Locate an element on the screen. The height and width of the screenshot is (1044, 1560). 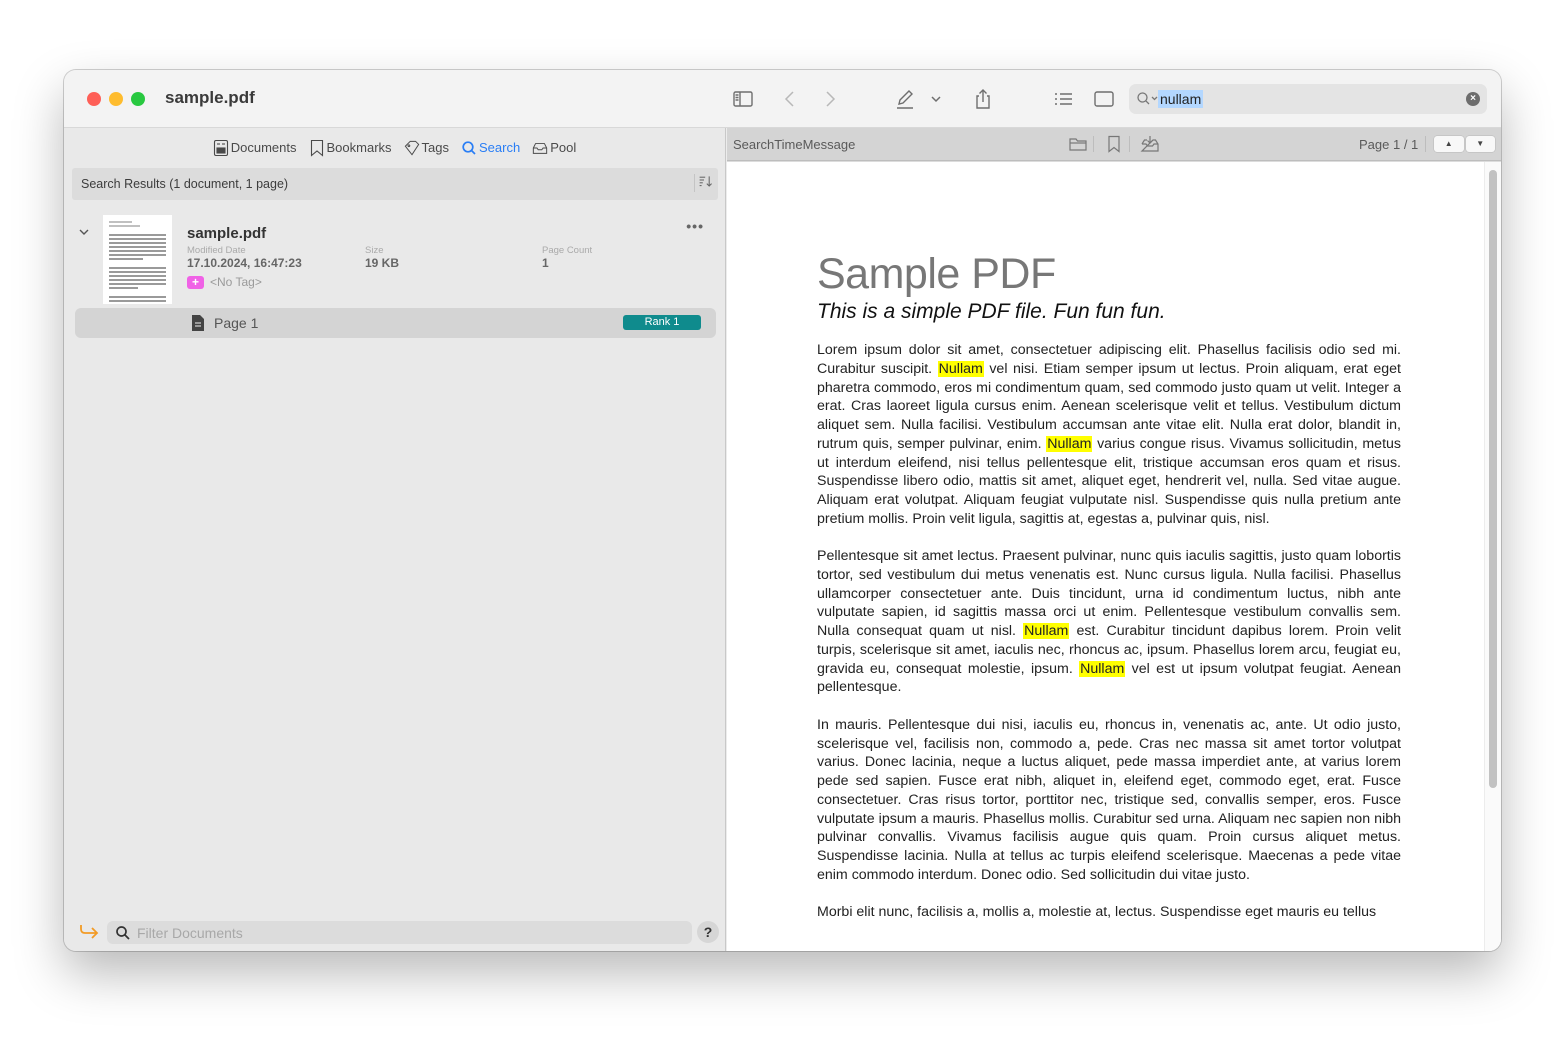
vertical-scrollbar is located at coordinates (1492, 556).